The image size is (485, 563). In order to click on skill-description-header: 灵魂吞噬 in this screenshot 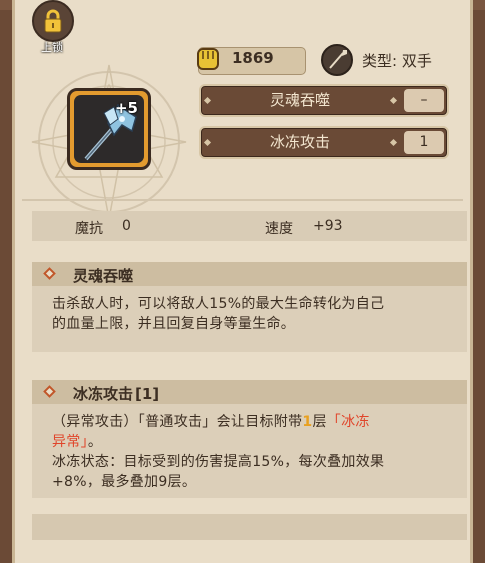, I will do `click(249, 274)`.